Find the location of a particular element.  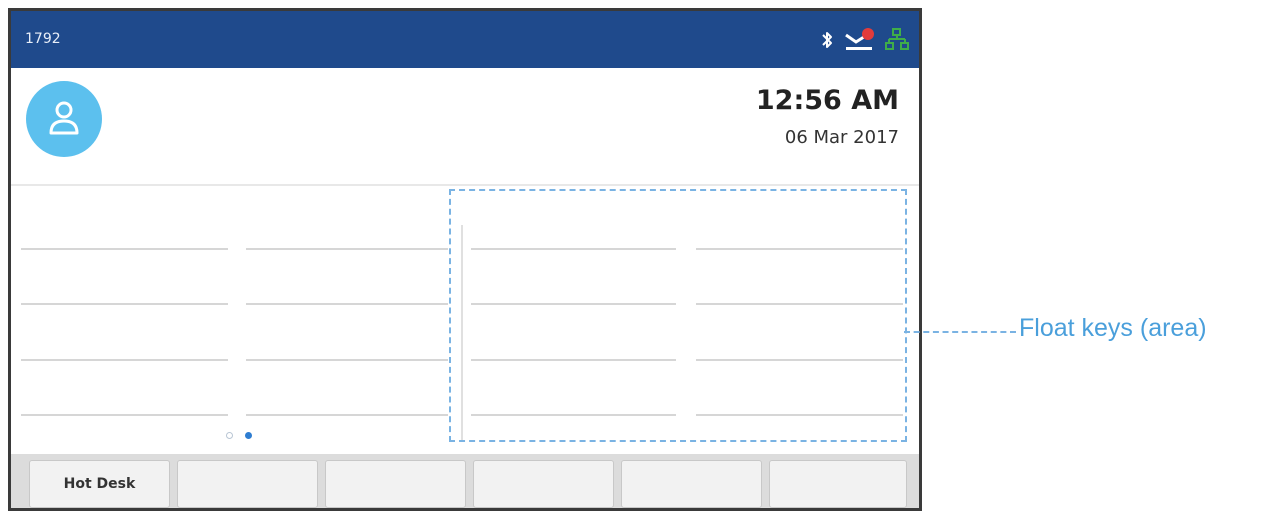

status-icons is located at coordinates (864, 40).